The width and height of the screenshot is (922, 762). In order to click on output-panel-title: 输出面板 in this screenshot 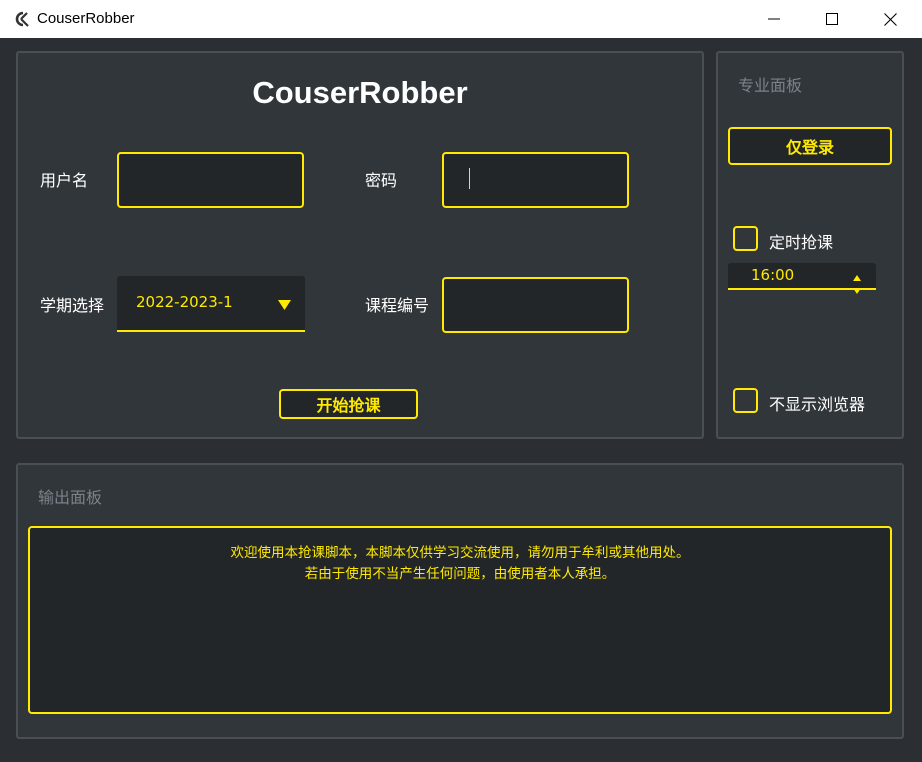, I will do `click(70, 497)`.